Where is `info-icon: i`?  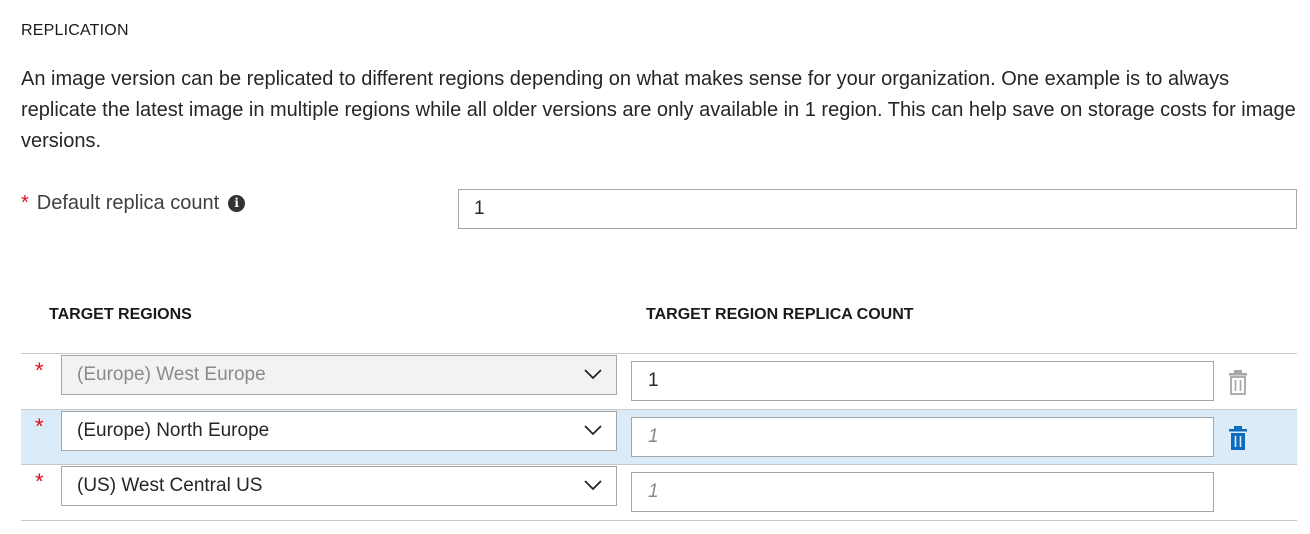
info-icon: i is located at coordinates (237, 203).